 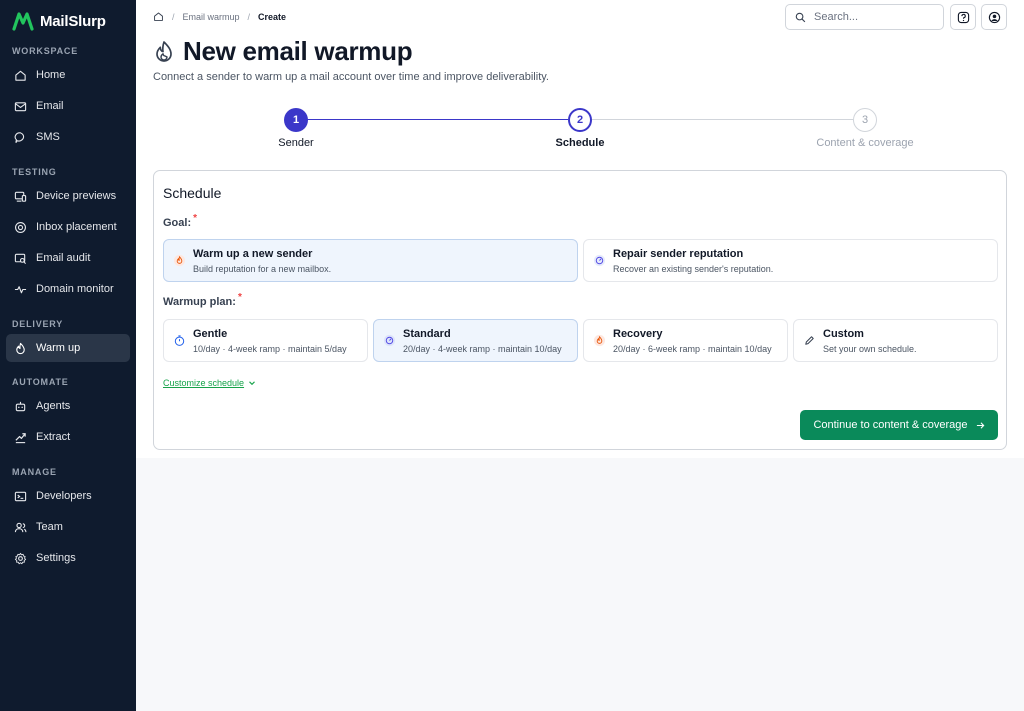 I want to click on sidebar-item-email-audit: Email audit, so click(x=68, y=258).